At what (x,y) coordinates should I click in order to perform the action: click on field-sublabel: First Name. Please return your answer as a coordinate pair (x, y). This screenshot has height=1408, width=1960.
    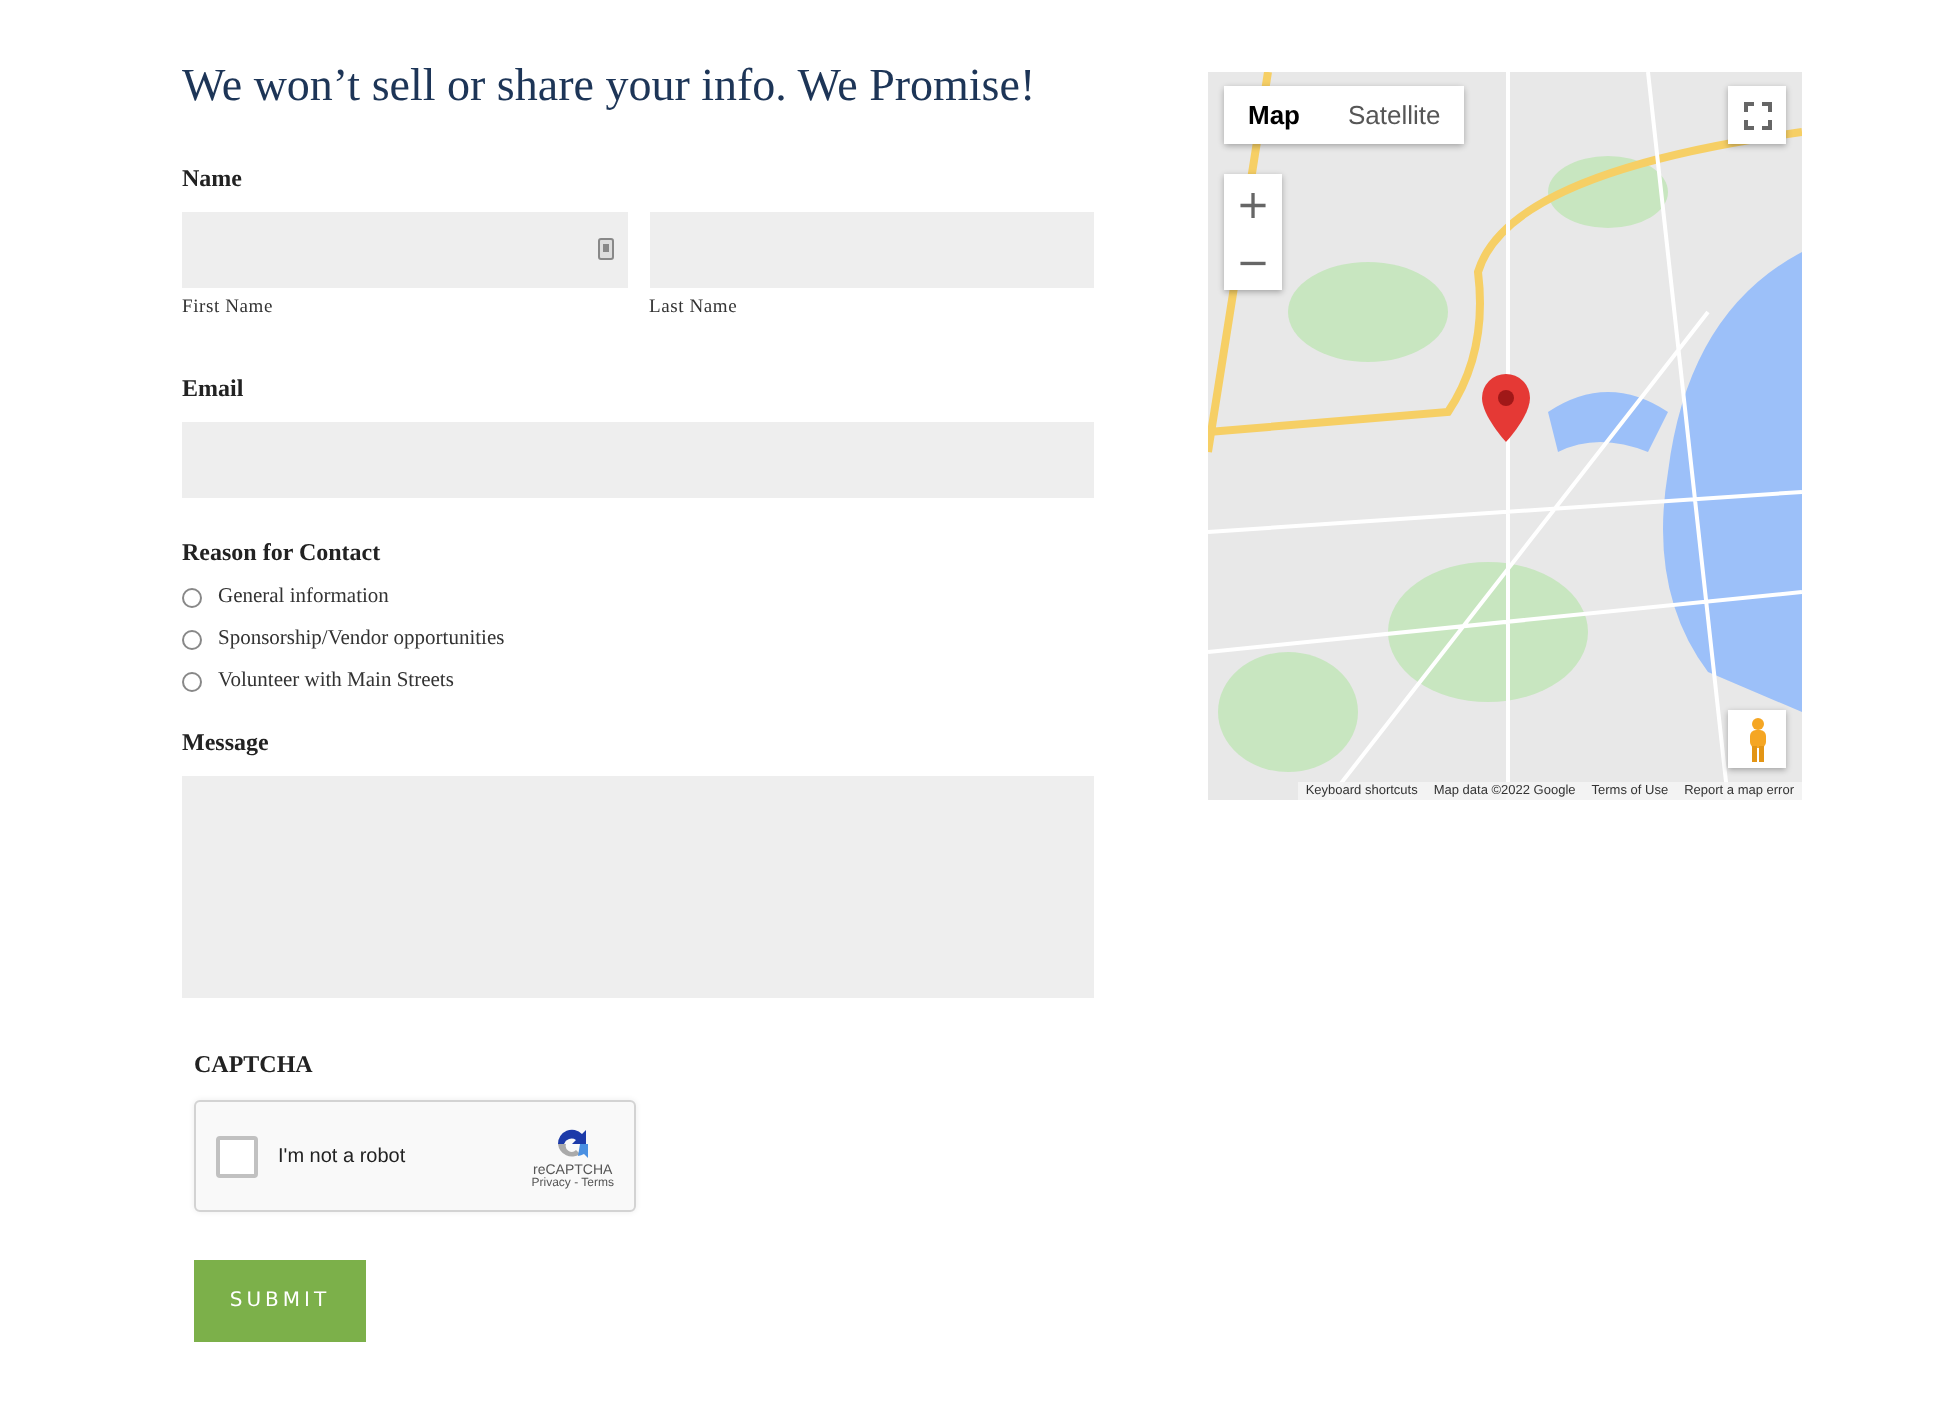
    Looking at the image, I should click on (228, 308).